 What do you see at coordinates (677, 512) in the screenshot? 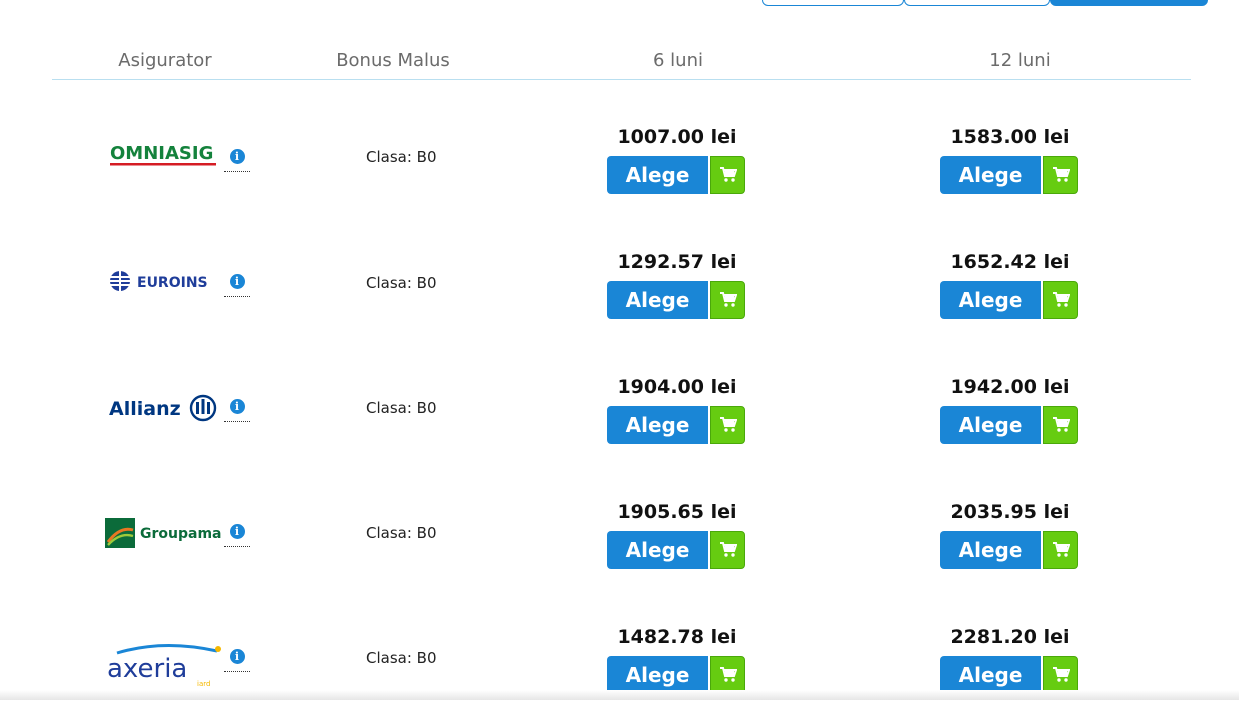
I see `price-6-months: 1905.65 lei` at bounding box center [677, 512].